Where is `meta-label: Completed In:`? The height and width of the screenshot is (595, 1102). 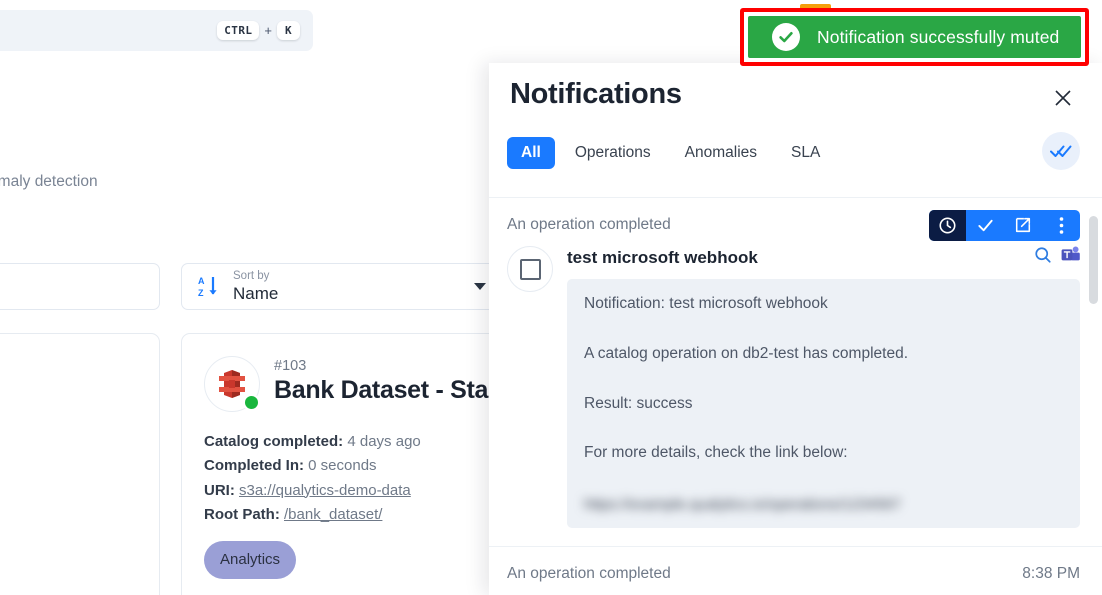
meta-label: Completed In: is located at coordinates (254, 466).